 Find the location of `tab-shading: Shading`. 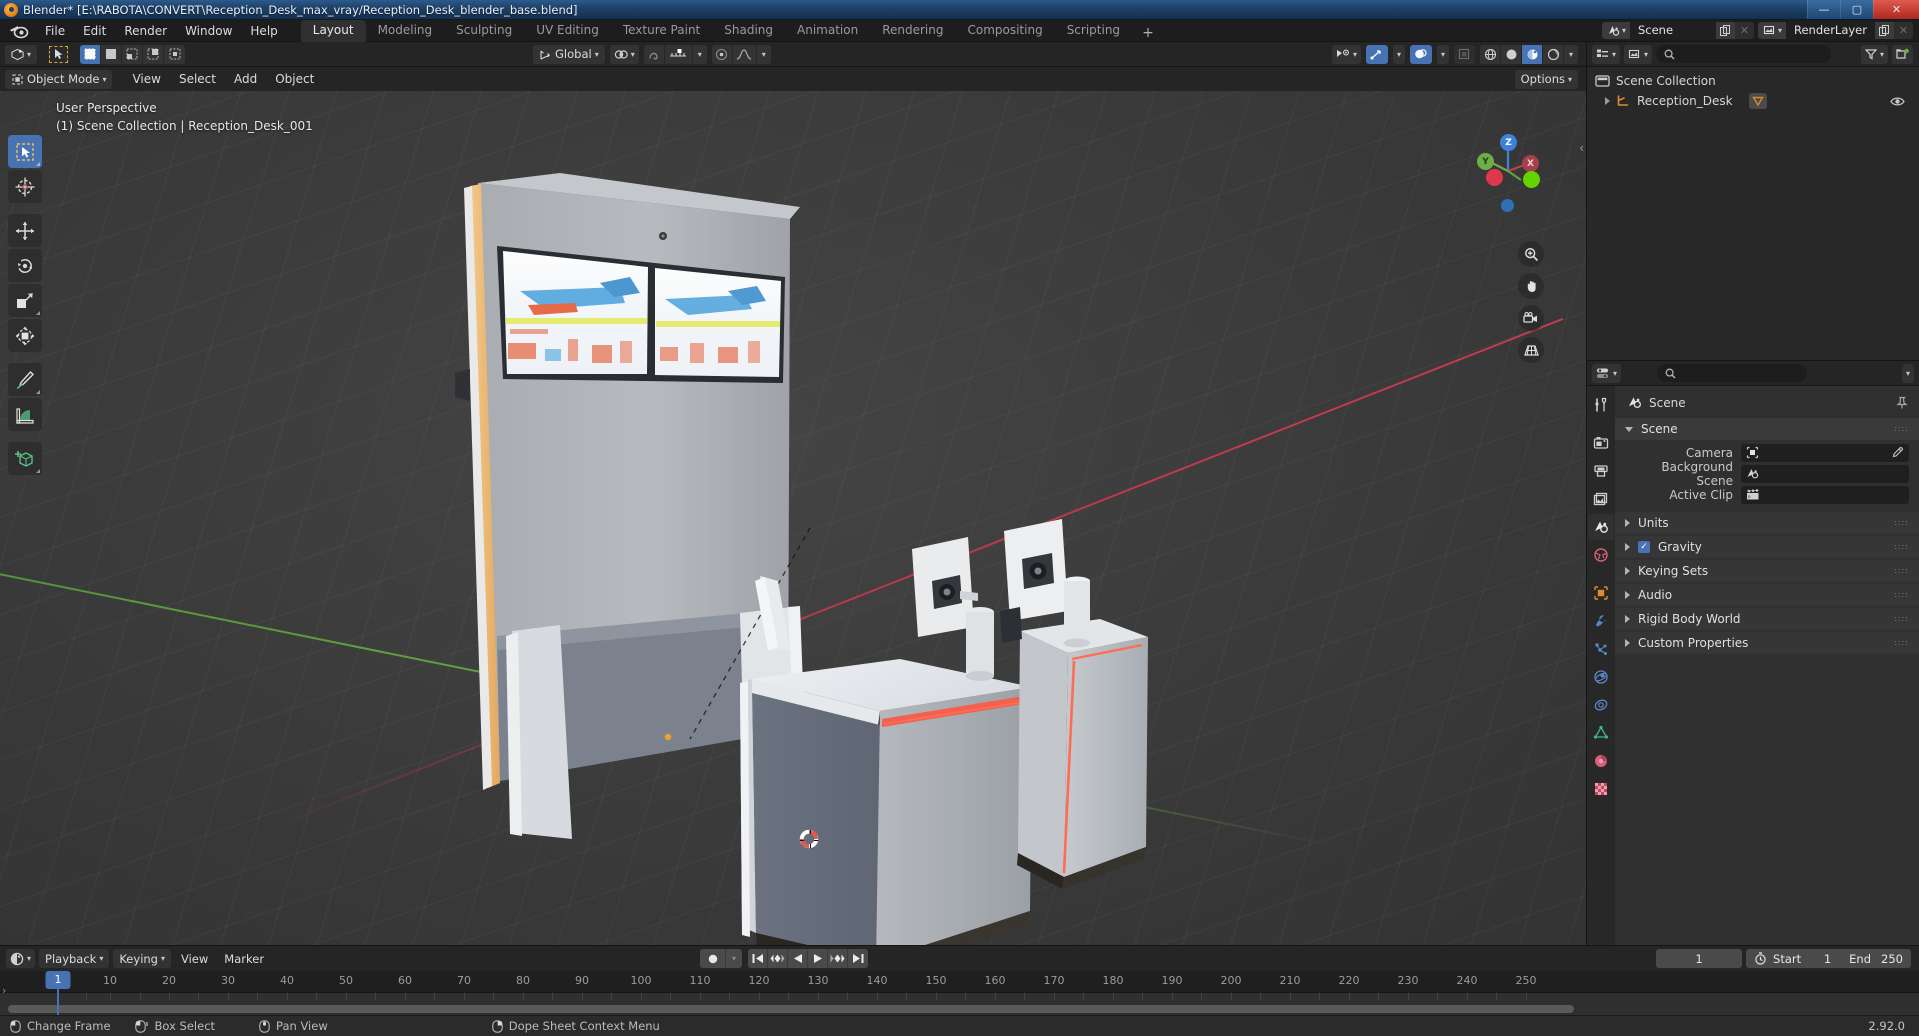

tab-shading: Shading is located at coordinates (748, 31).